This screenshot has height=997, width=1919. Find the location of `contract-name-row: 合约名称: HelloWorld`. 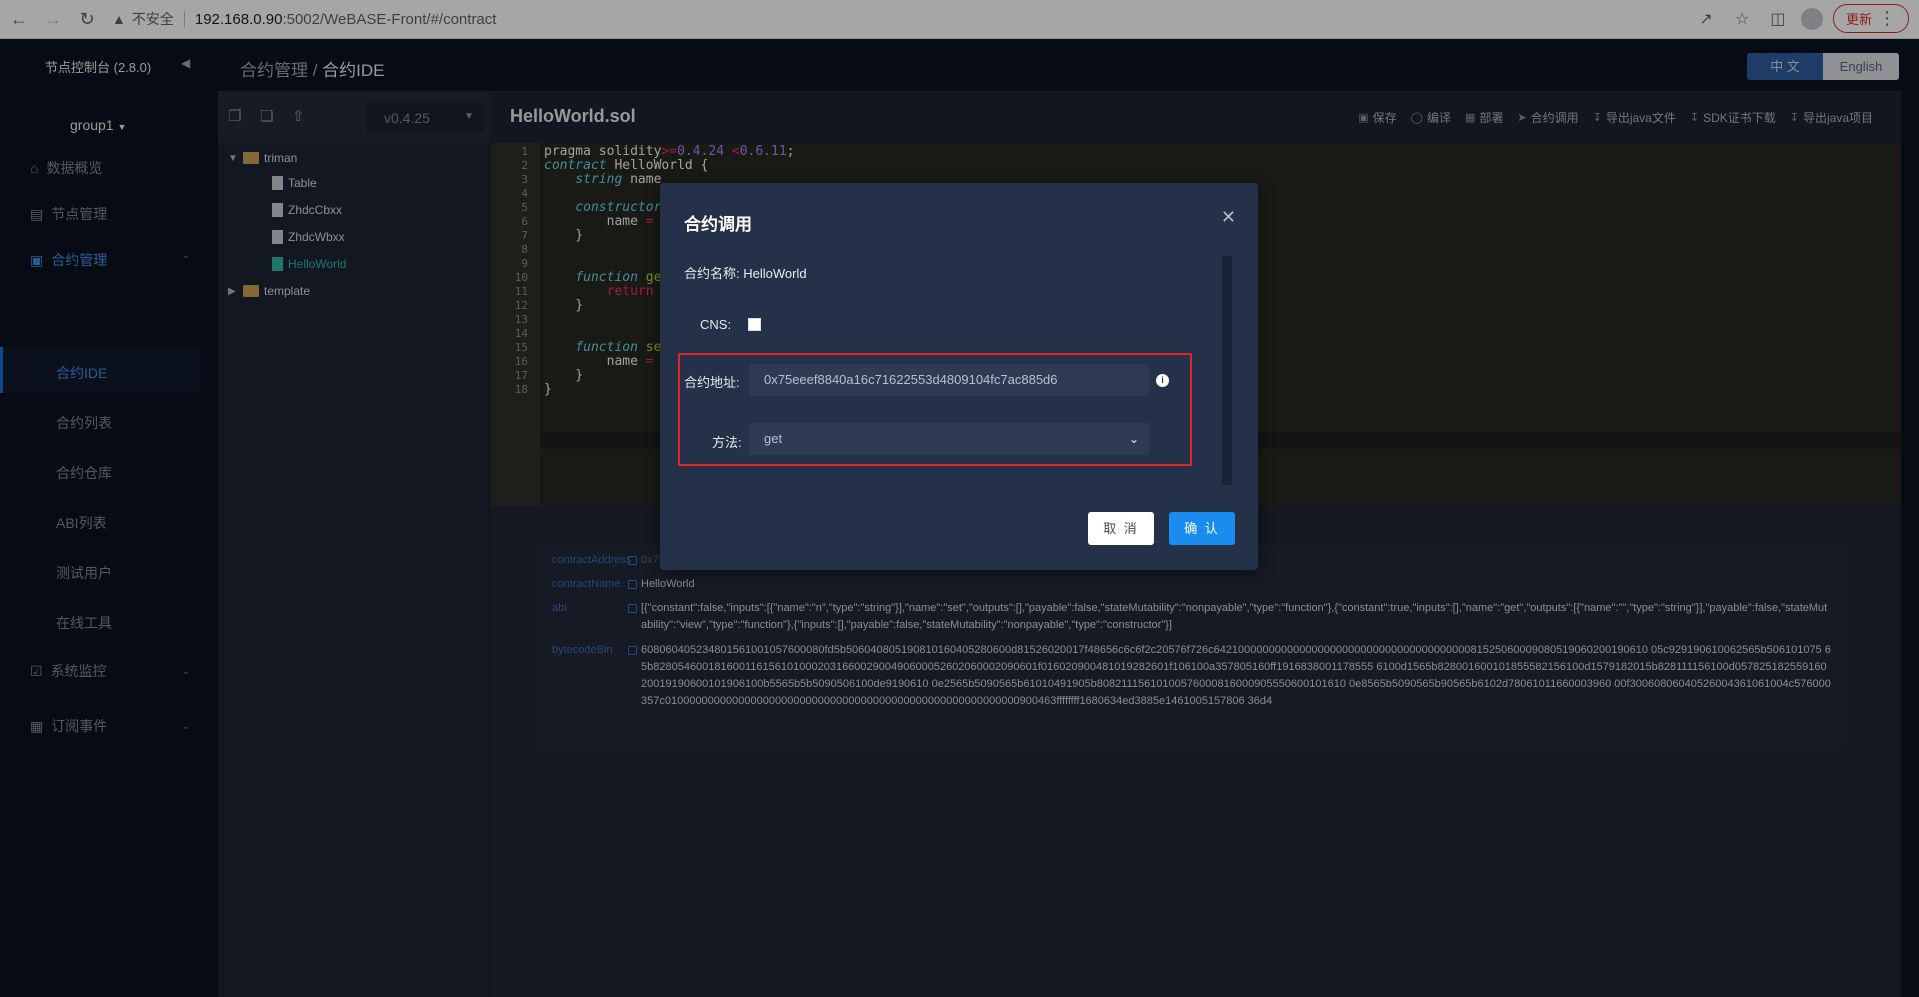

contract-name-row: 合约名称: HelloWorld is located at coordinates (745, 272).